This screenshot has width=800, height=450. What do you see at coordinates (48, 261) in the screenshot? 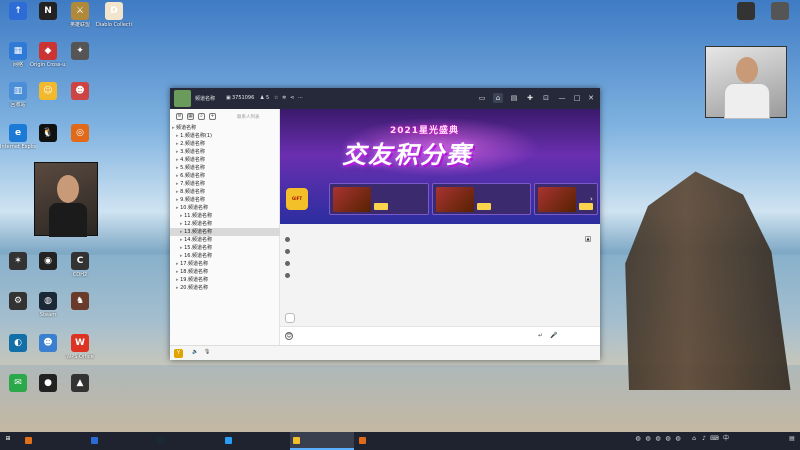
I see `desktop-icon-image: ◉` at bounding box center [48, 261].